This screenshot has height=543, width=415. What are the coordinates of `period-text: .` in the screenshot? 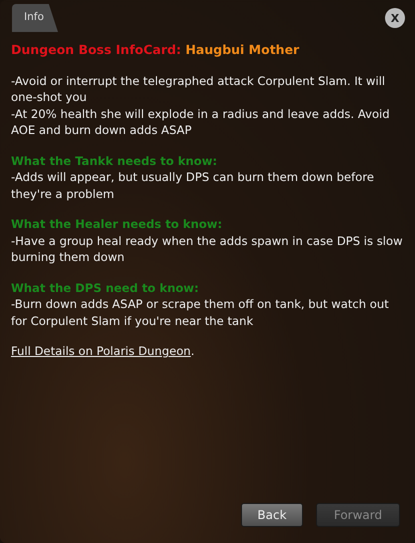 It's located at (192, 351).